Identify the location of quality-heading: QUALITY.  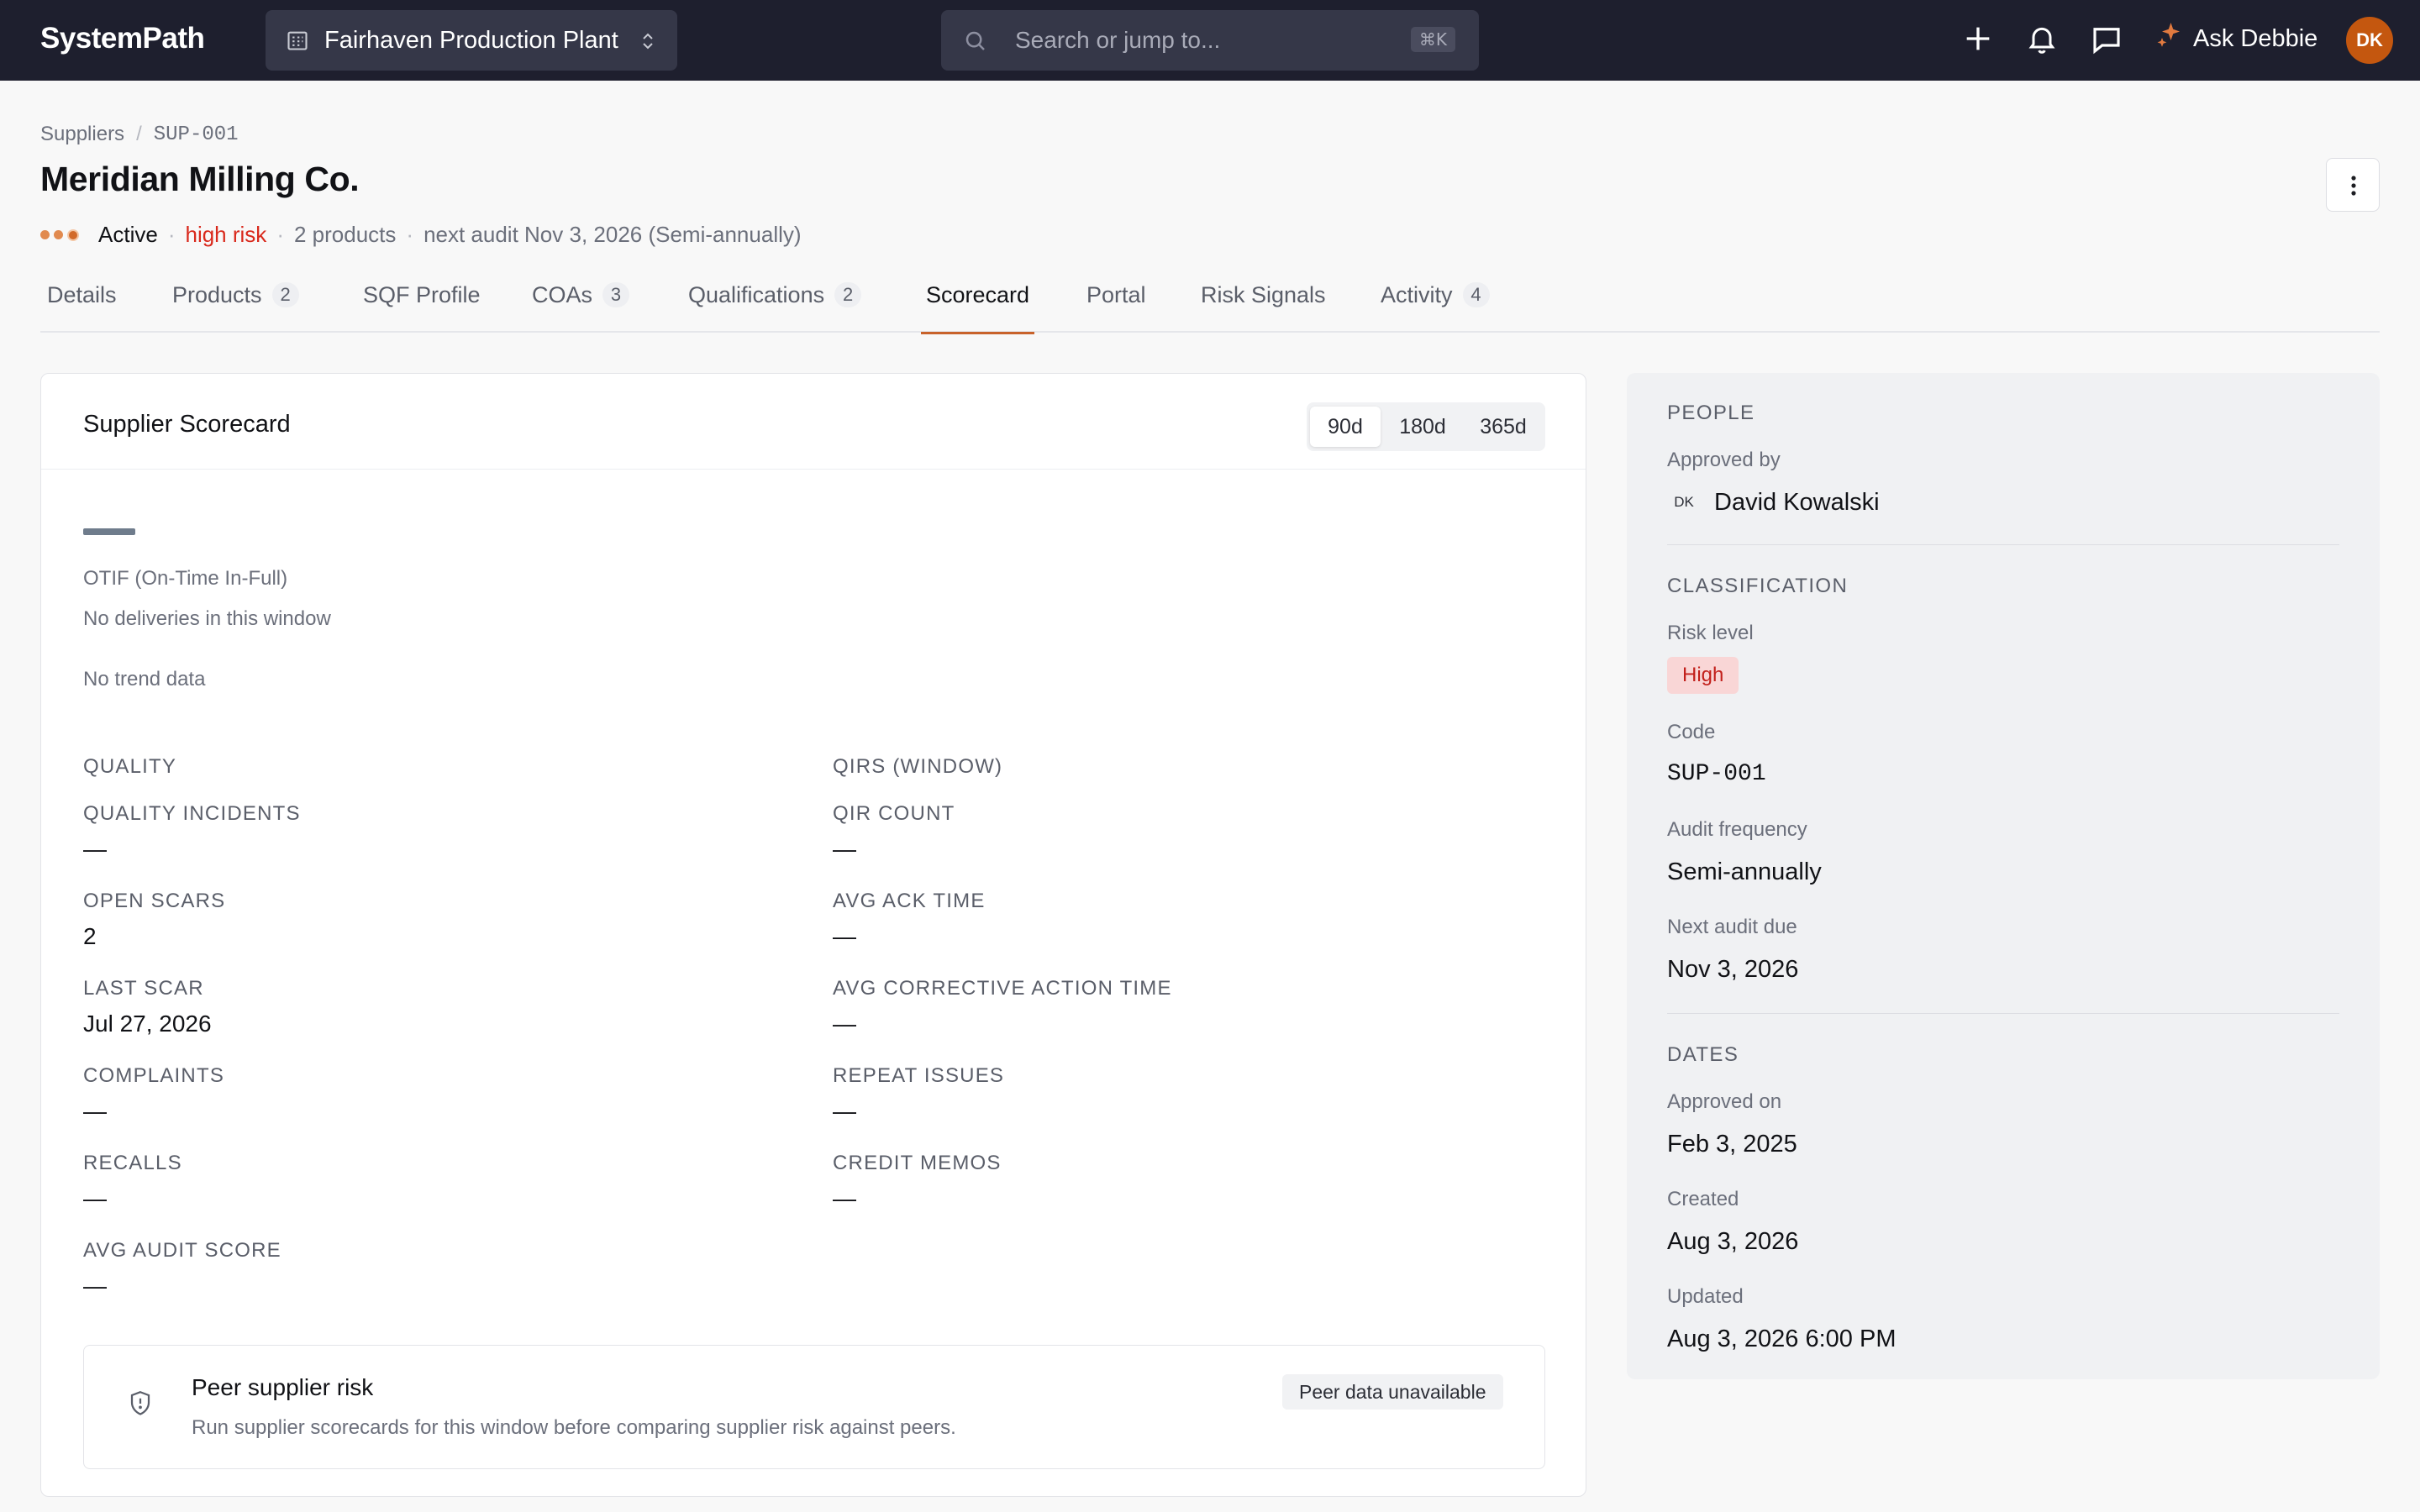
(130, 766).